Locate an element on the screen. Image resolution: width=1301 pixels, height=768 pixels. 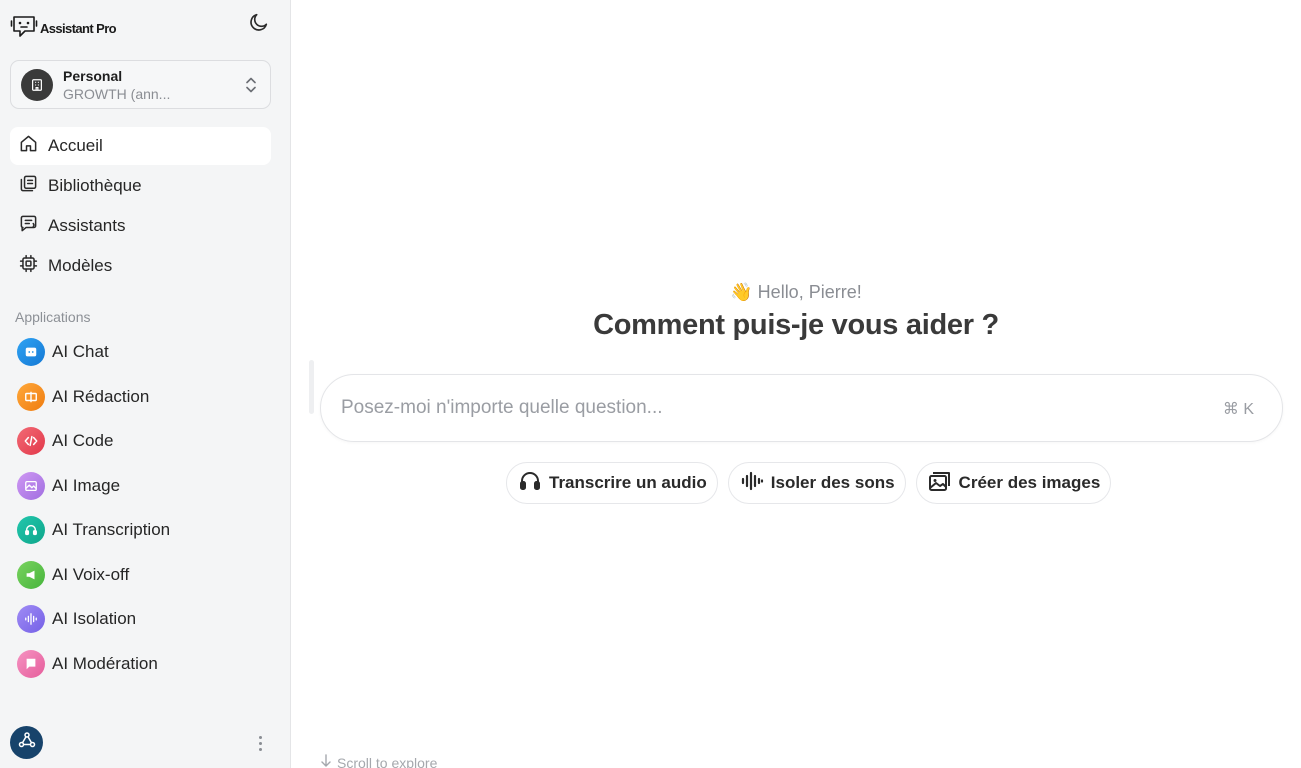
app-item-ai-voix-off: AI Voix-off is located at coordinates (140, 575).